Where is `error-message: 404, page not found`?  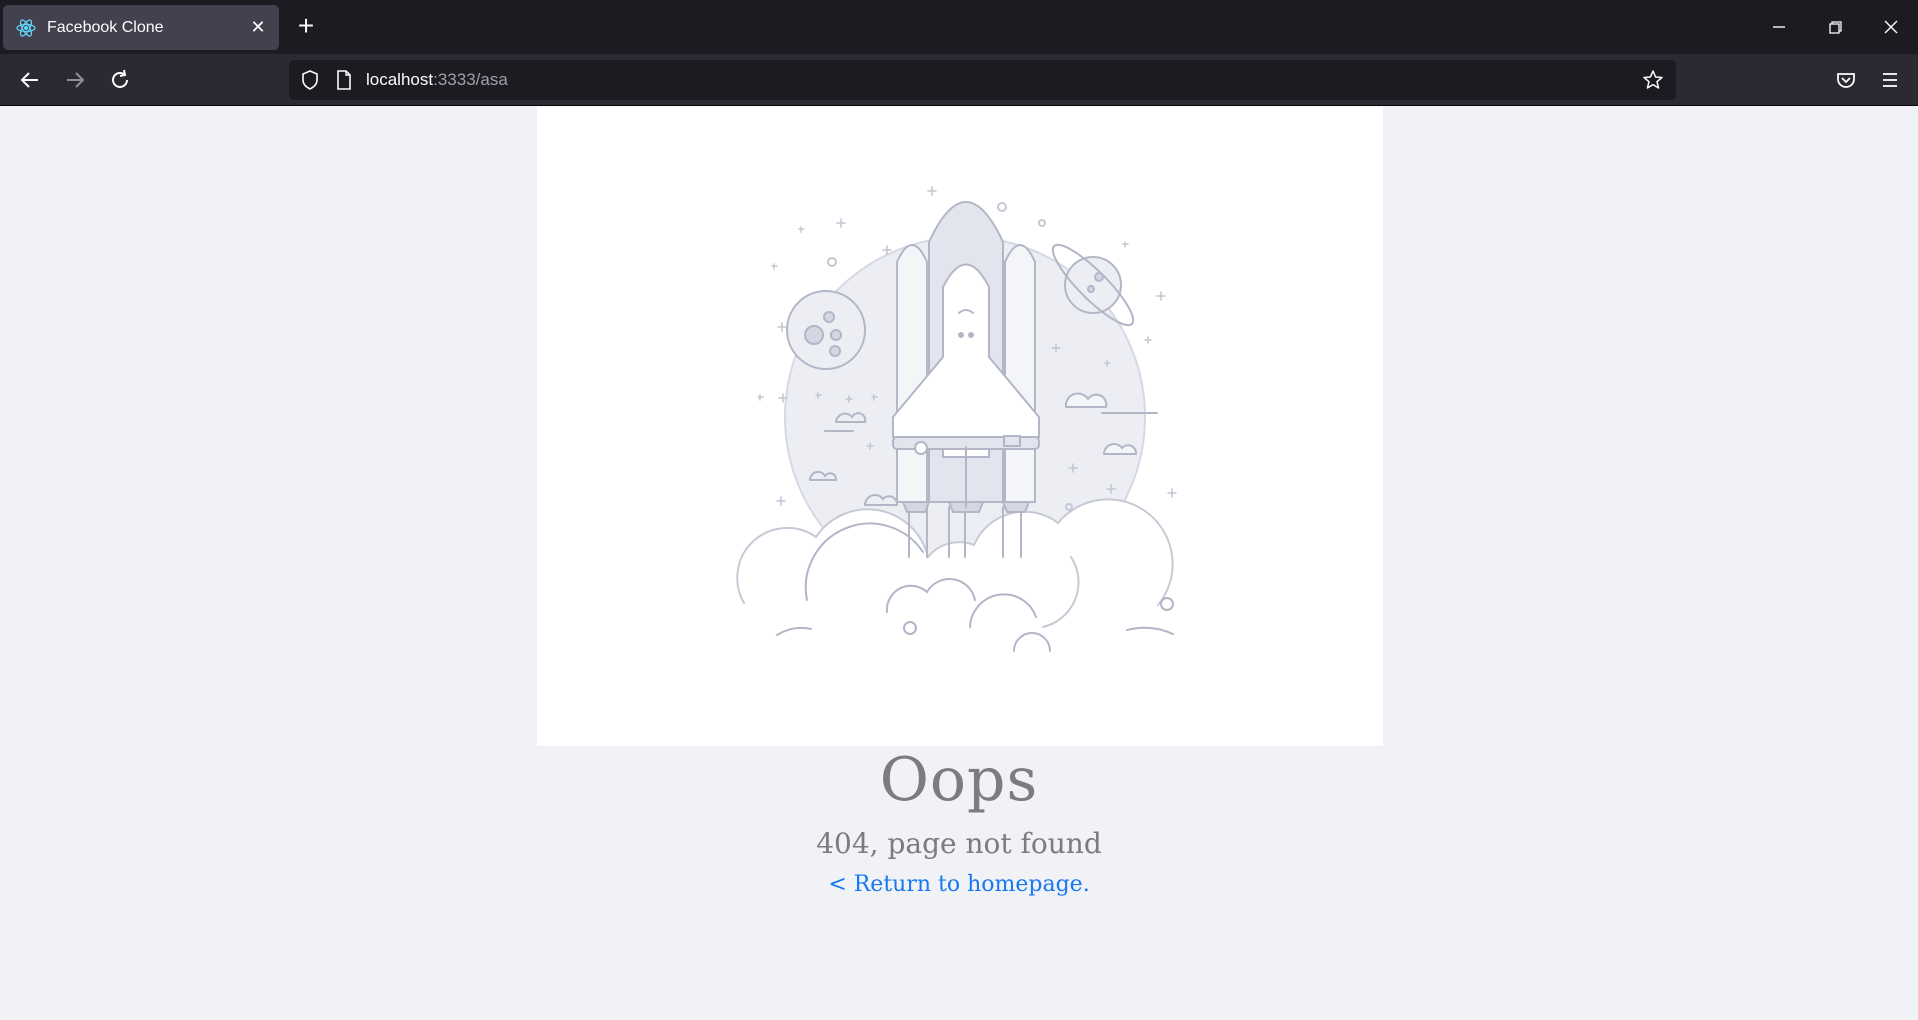 error-message: 404, page not found is located at coordinates (959, 843).